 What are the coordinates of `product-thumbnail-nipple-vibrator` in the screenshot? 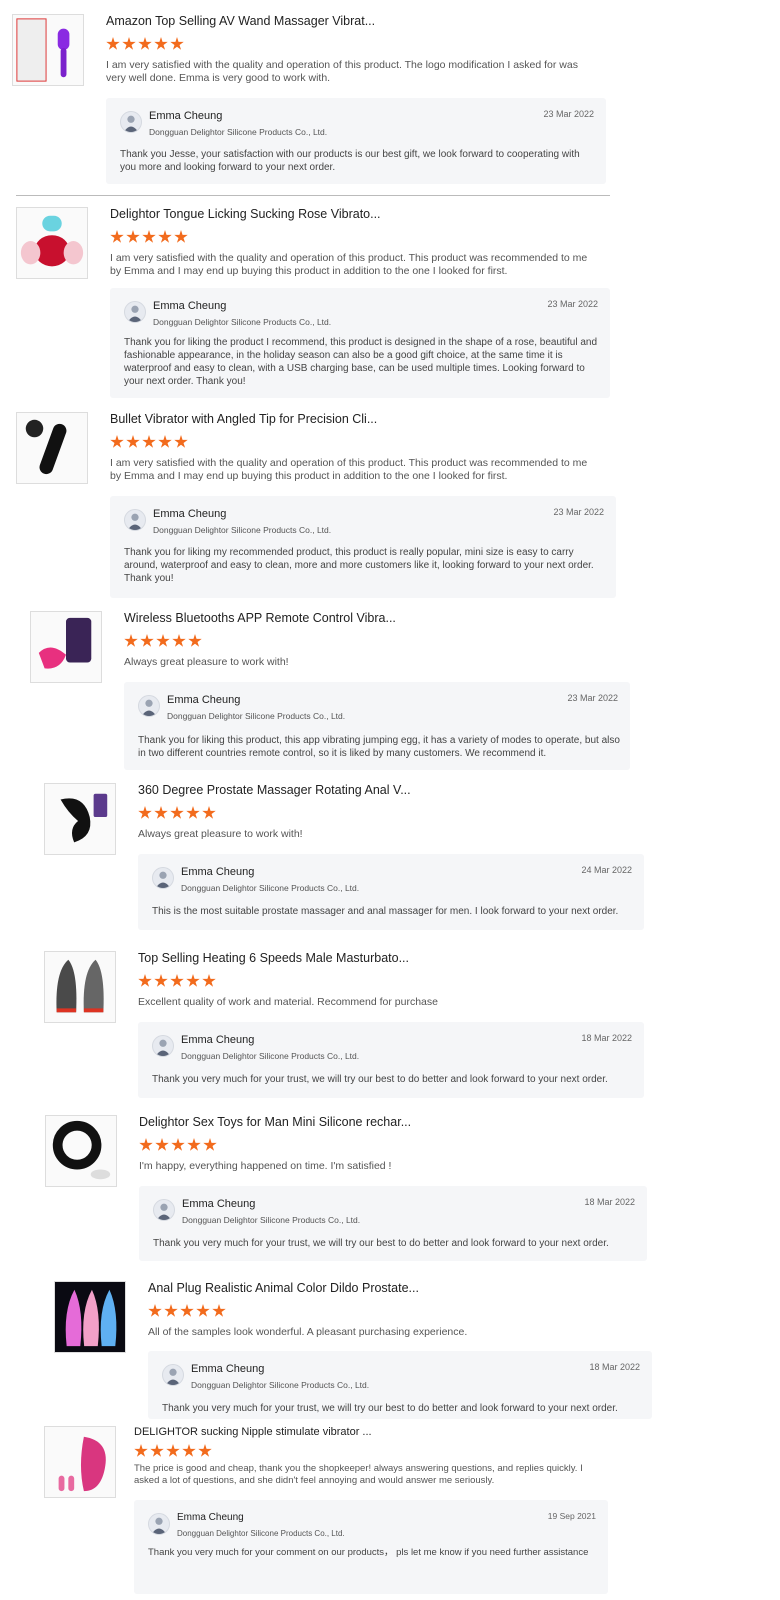 It's located at (80, 1462).